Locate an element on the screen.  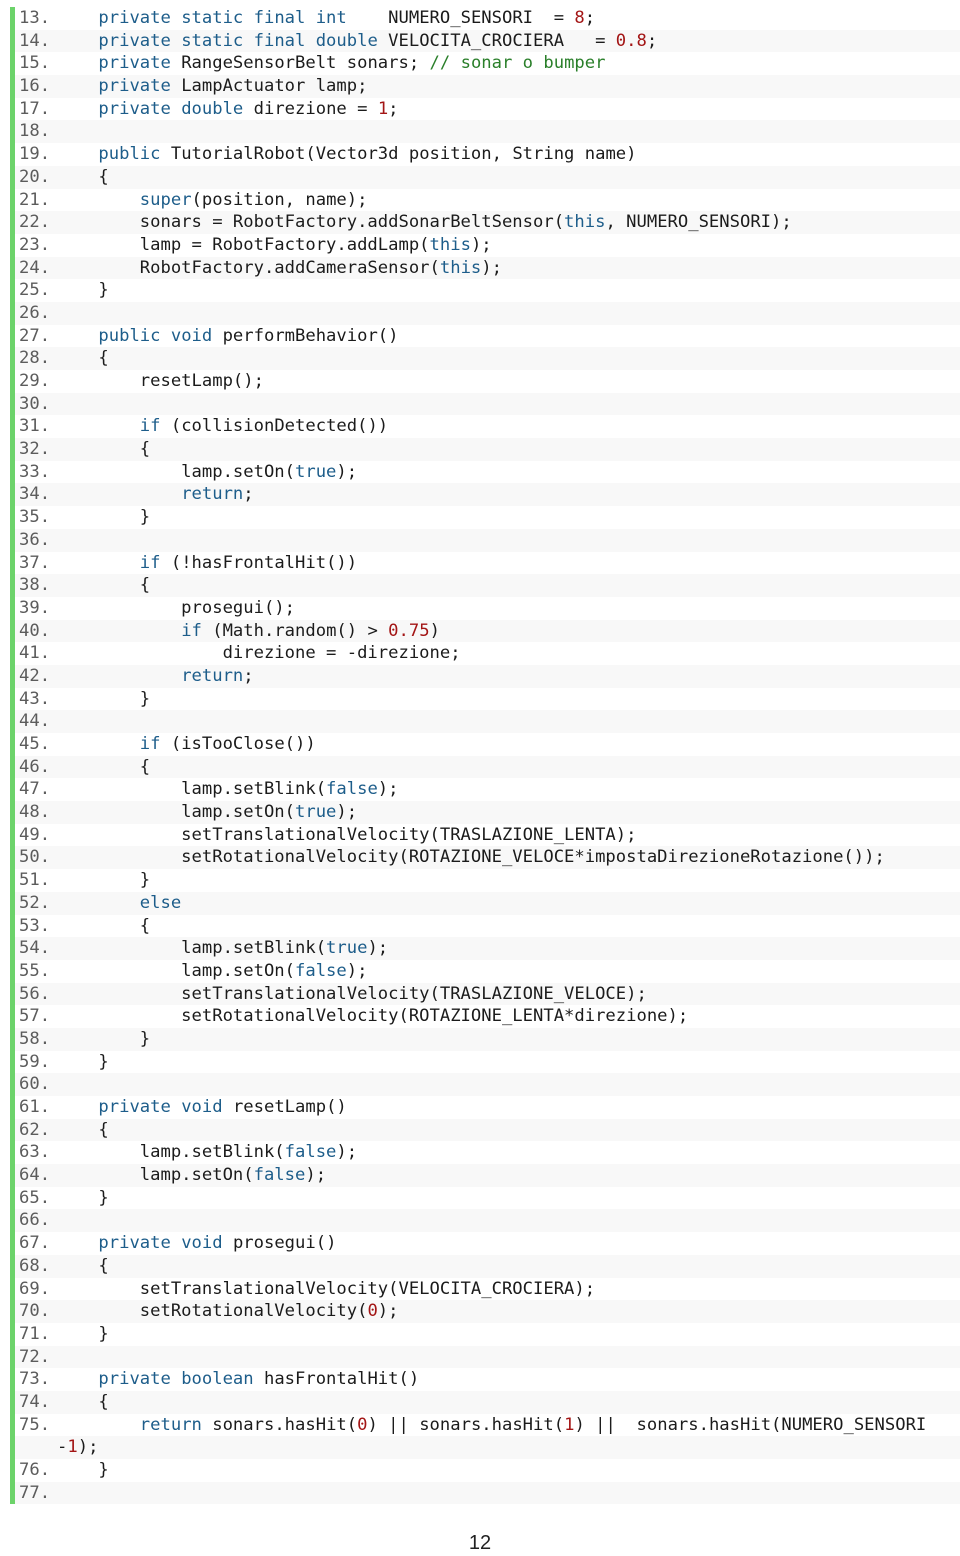
code-token: prosegui(); is located at coordinates (176, 607).